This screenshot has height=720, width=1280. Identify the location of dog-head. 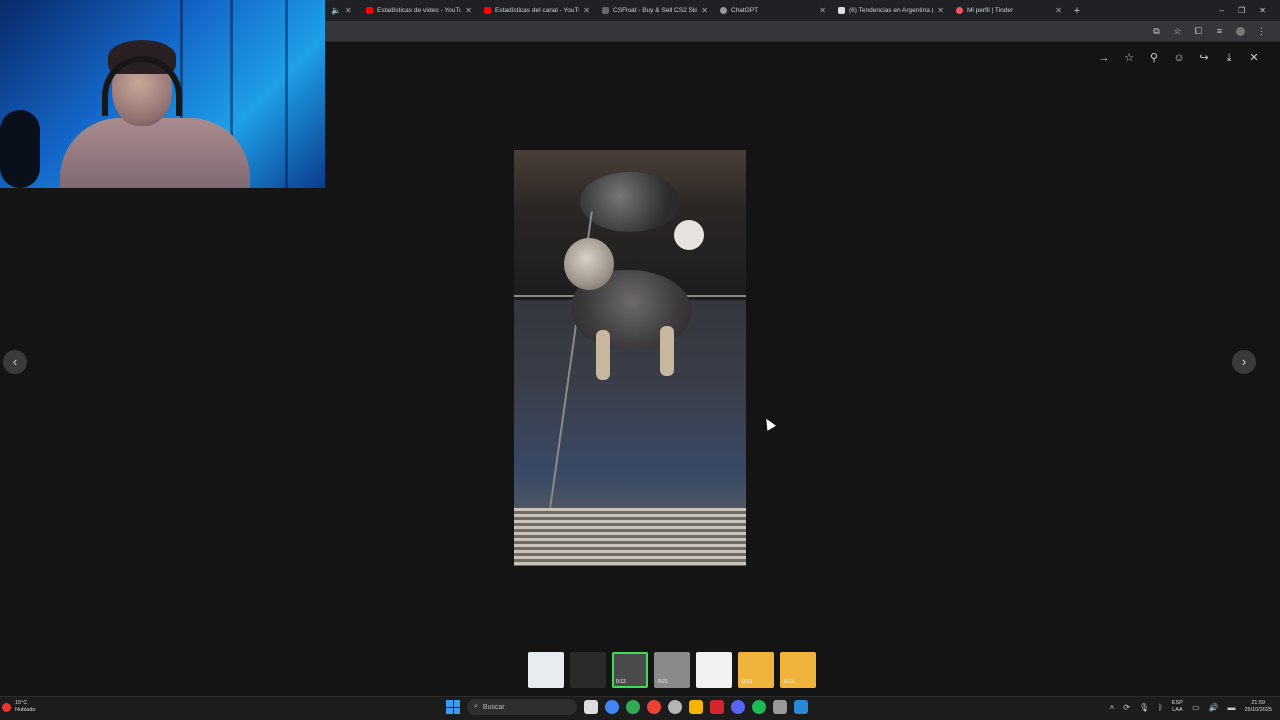
(589, 264).